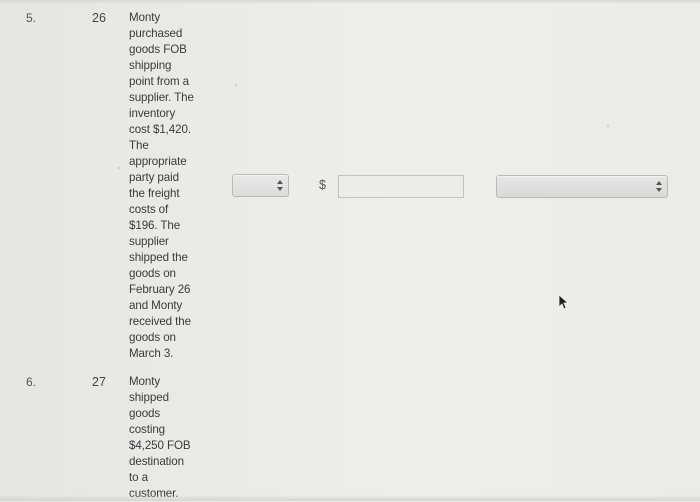 This screenshot has height=502, width=700. Describe the element at coordinates (160, 321) in the screenshot. I see `description-line: received the` at that location.